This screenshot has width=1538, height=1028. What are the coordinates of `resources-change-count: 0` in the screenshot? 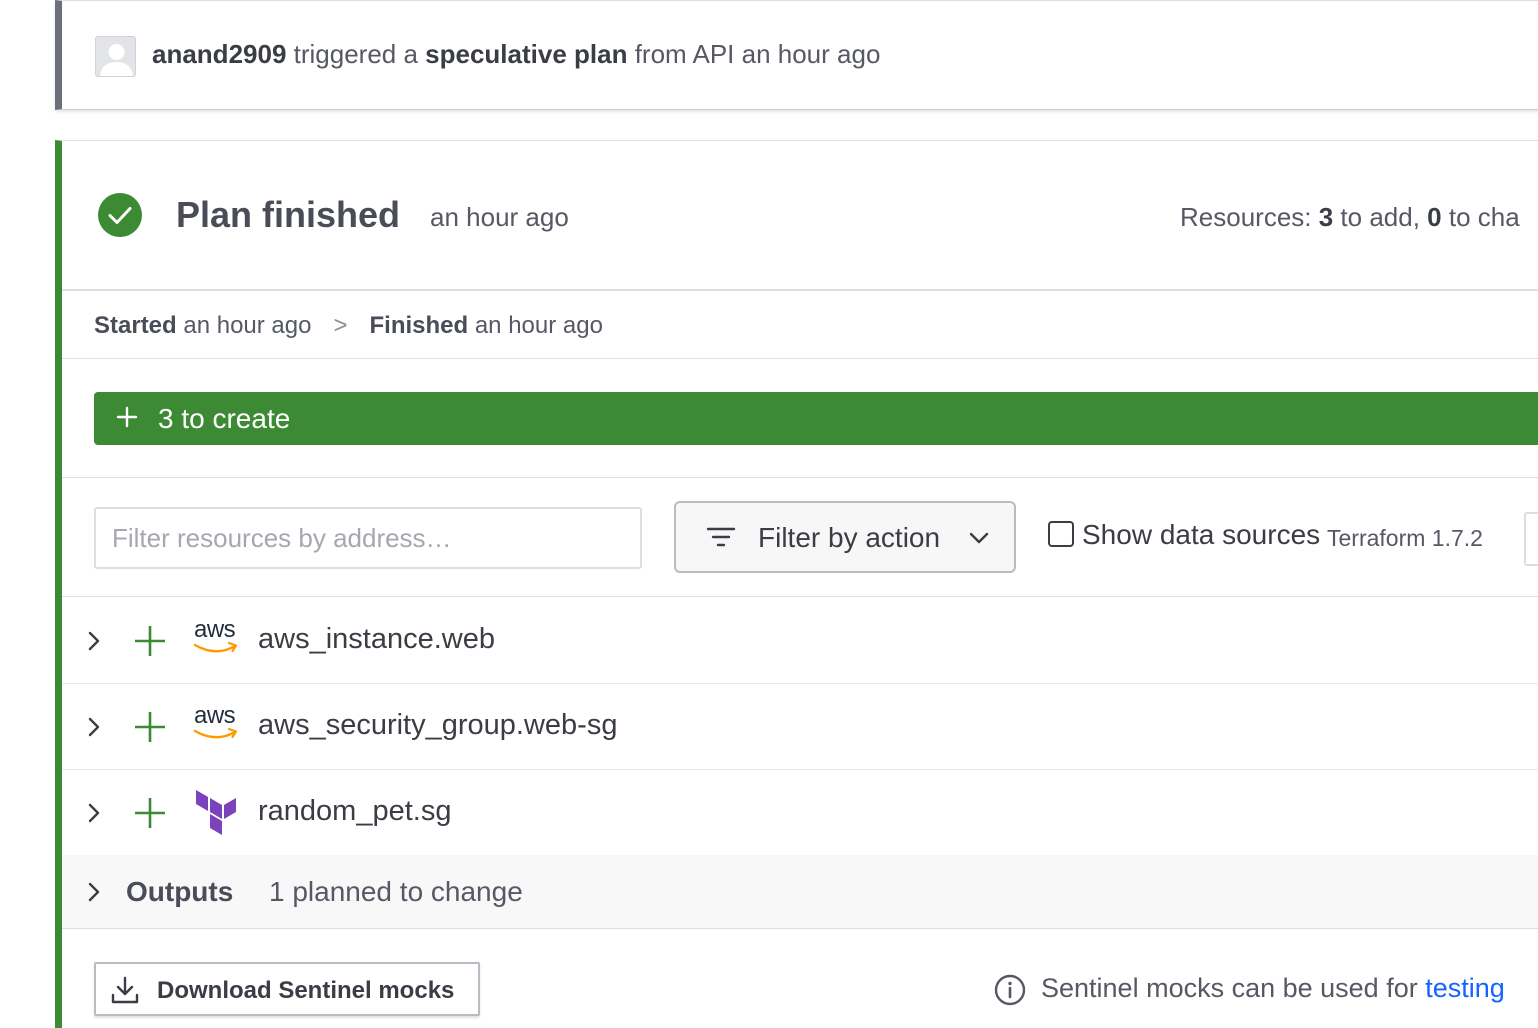 It's located at (1434, 217).